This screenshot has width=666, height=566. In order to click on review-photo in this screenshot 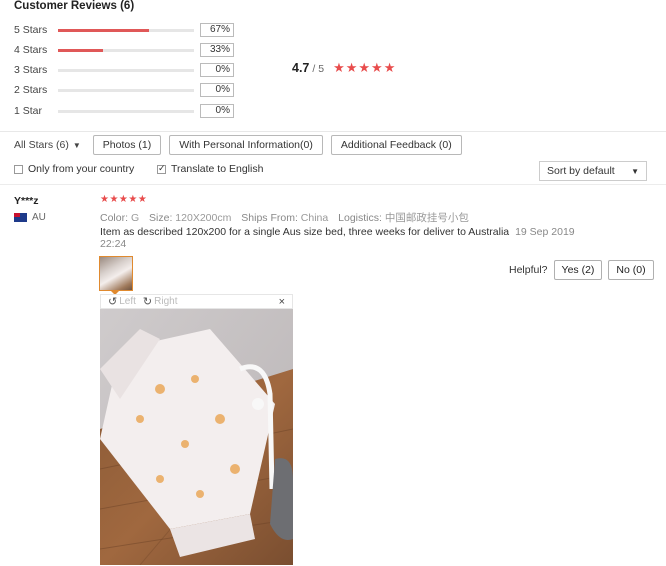, I will do `click(196, 437)`.